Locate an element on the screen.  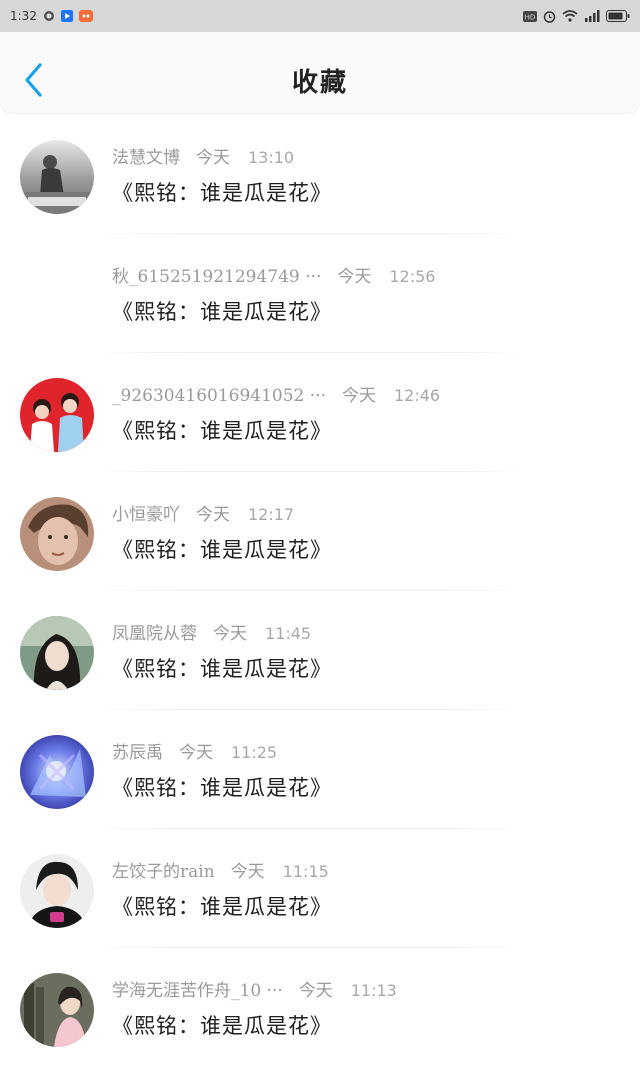
item-meta: 左饺子的rain 今天 11:15 is located at coordinates (220, 869).